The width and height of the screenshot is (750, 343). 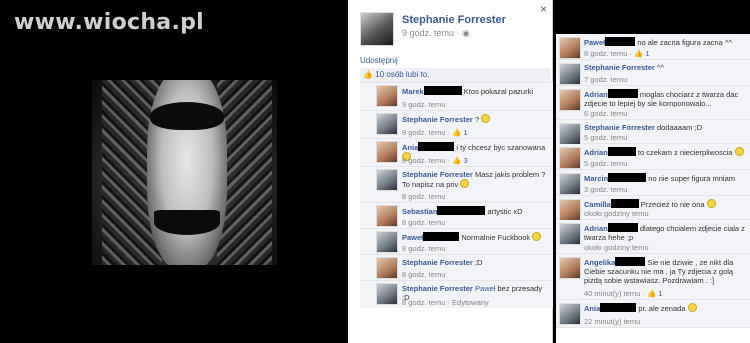 I want to click on comment-body: no ale zacna figura zacna ^^, so click(x=684, y=42).